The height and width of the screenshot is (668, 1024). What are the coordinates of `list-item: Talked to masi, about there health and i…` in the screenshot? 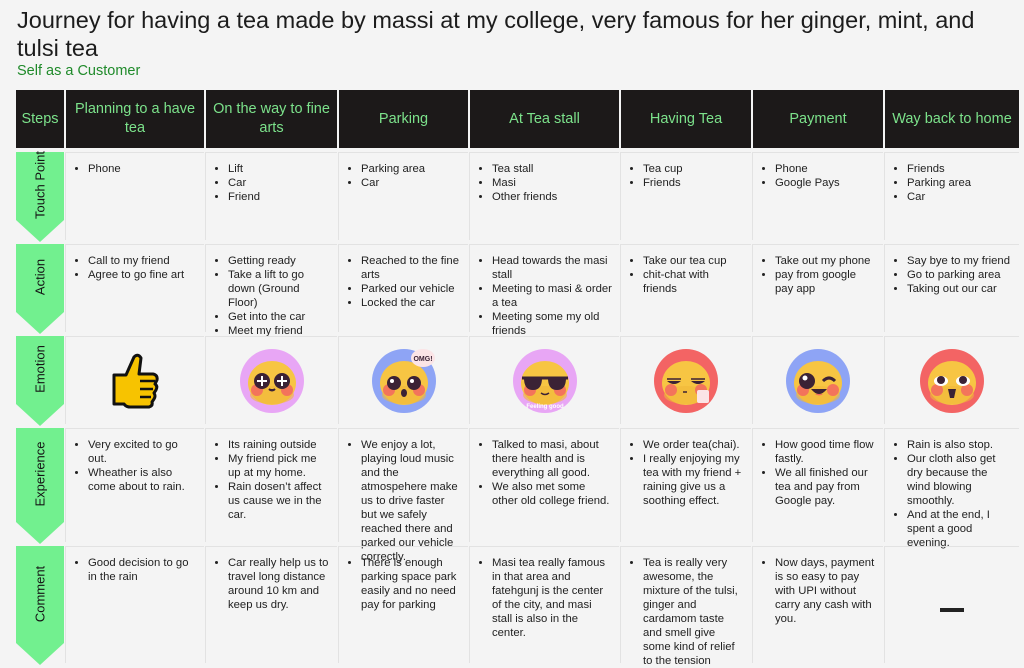 It's located at (552, 459).